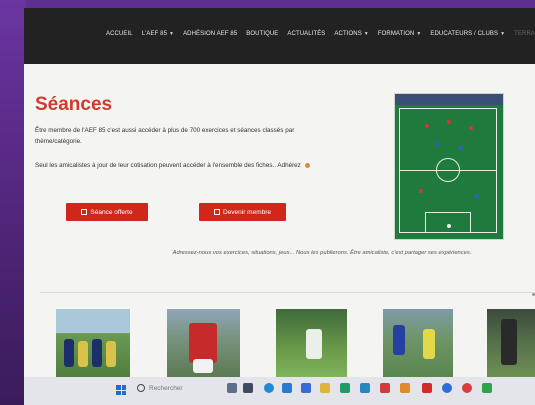  Describe the element at coordinates (279, 391) in the screenshot. I see `windows-taskbar: Rechercher` at that location.